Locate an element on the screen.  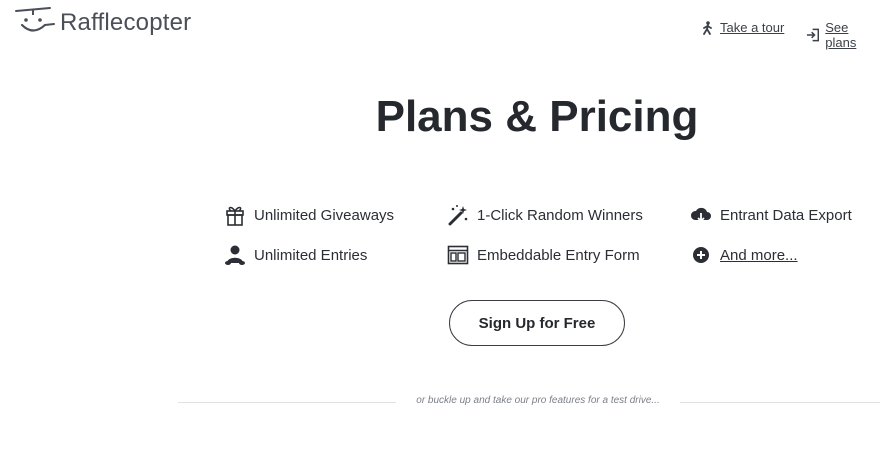
user-group-icon is located at coordinates (235, 255).